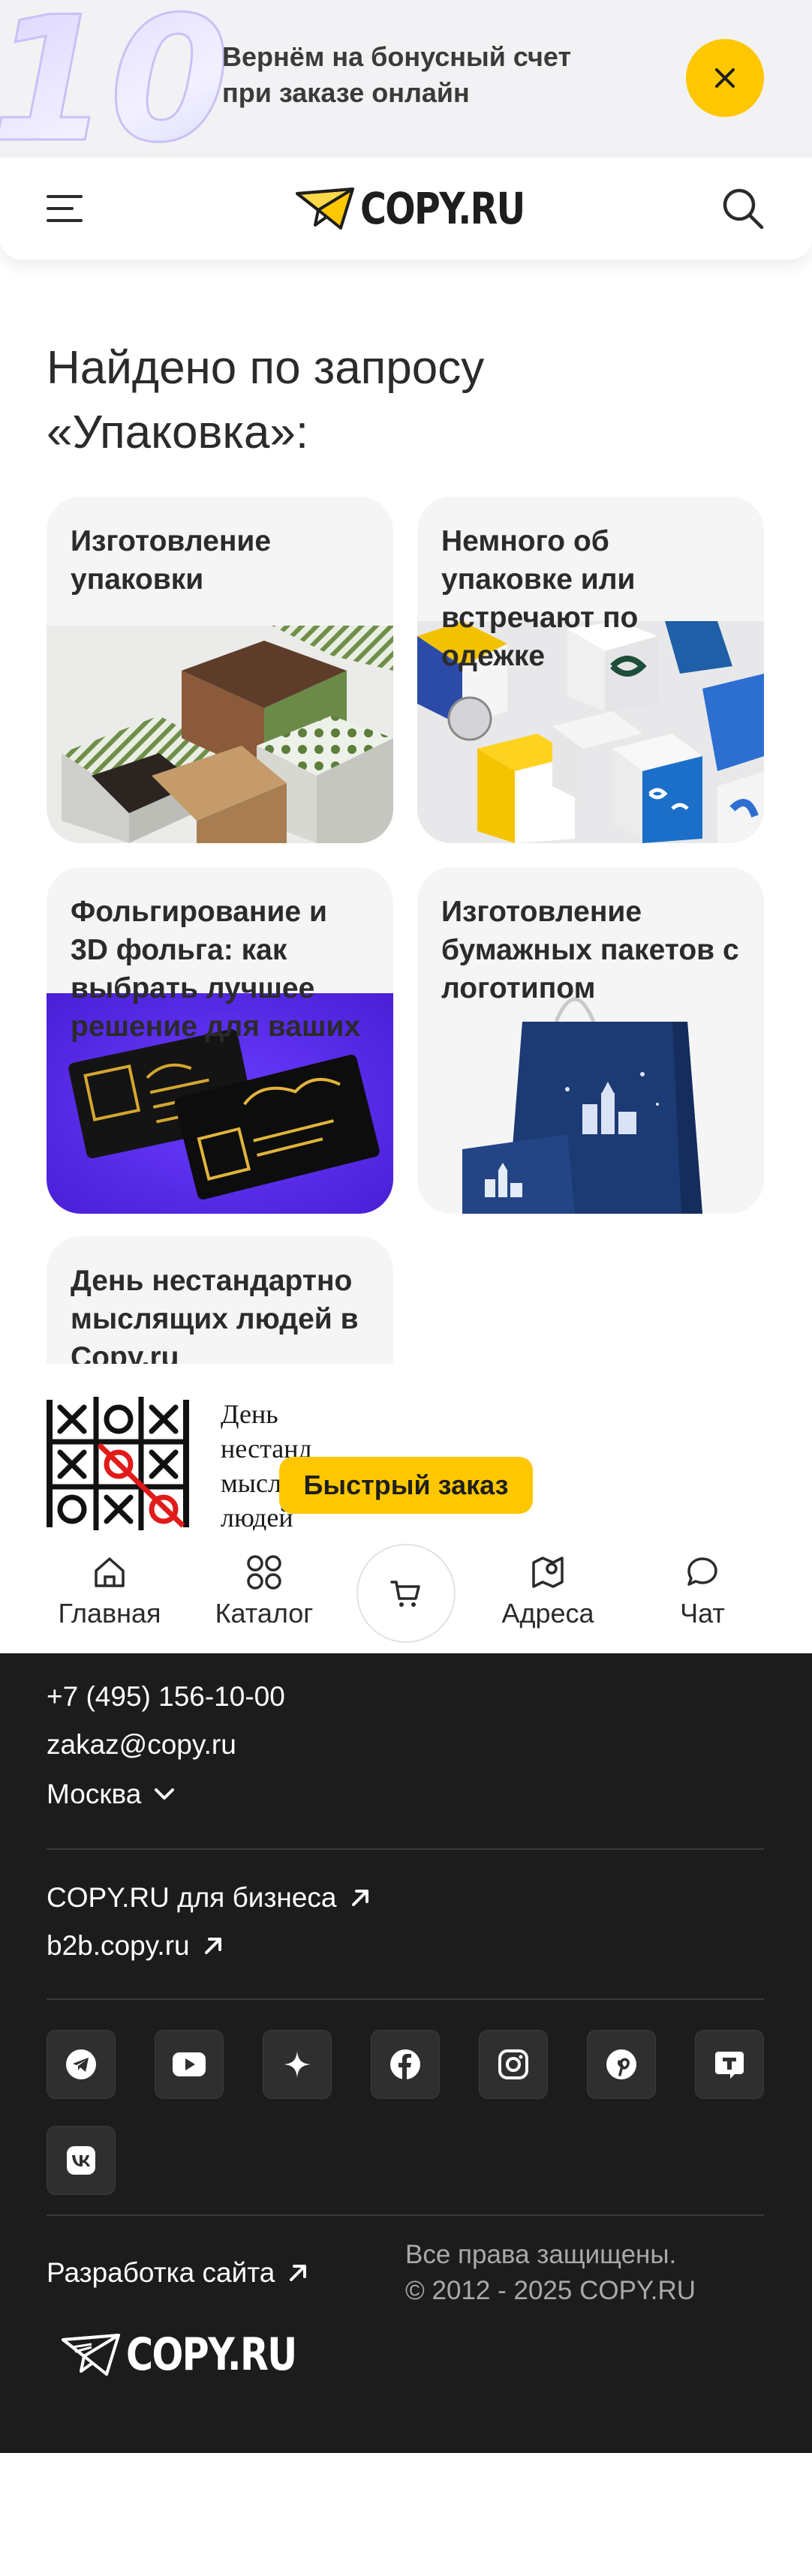 The image size is (812, 2576). I want to click on footer-phone: +7 (495) 156-10-00, so click(166, 1696).